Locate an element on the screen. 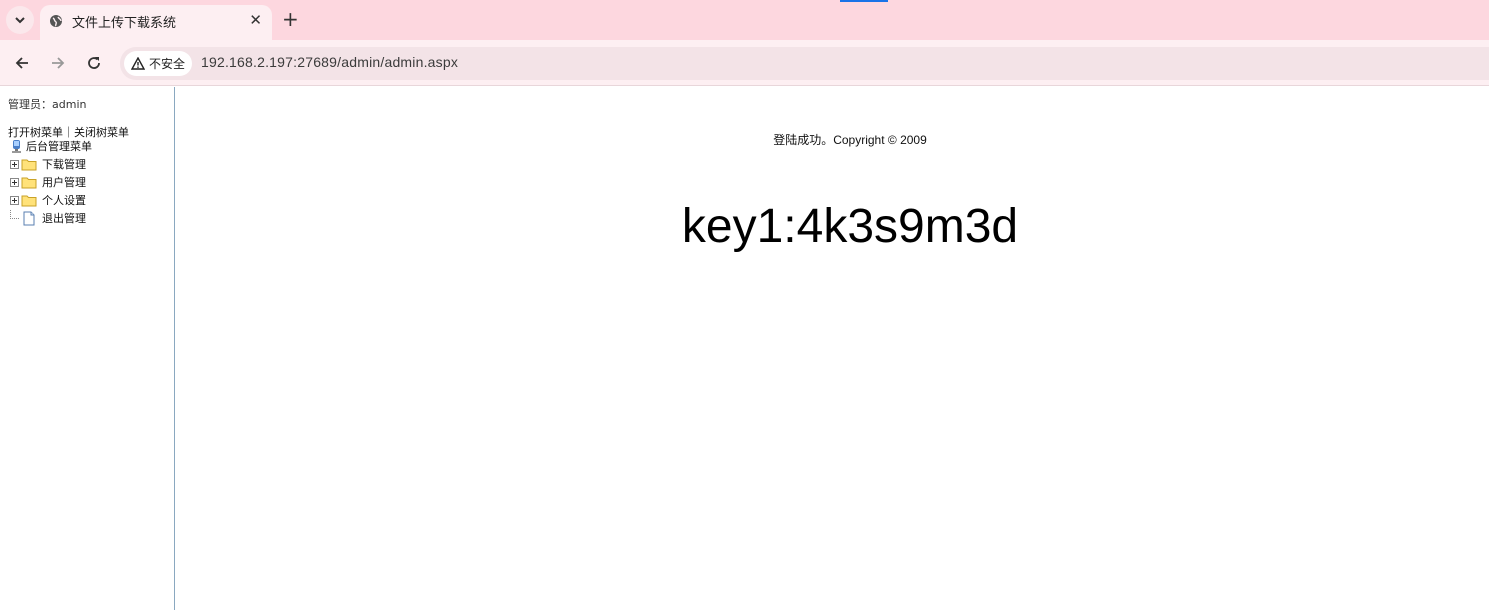  forward-button is located at coordinates (58, 63).